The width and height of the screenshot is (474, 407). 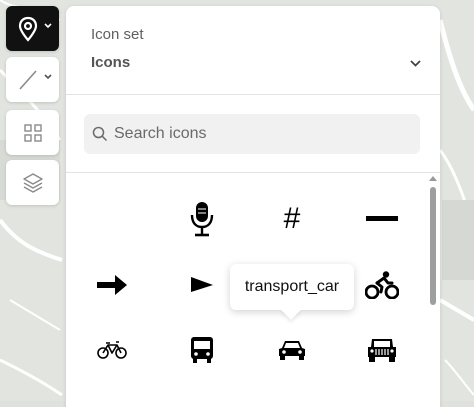 I want to click on icon-cell-minus, so click(x=382, y=219).